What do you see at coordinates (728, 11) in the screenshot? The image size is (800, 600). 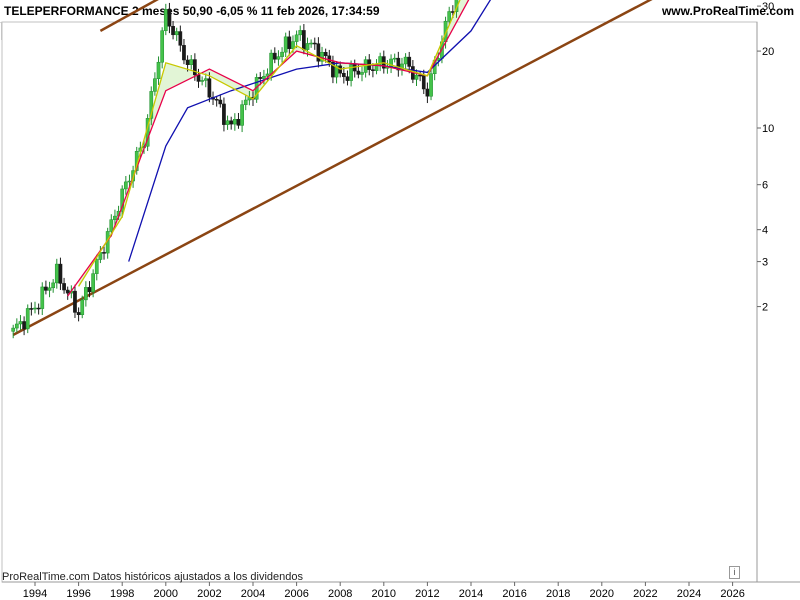 I see `site-link: www.ProRealTime.com` at bounding box center [728, 11].